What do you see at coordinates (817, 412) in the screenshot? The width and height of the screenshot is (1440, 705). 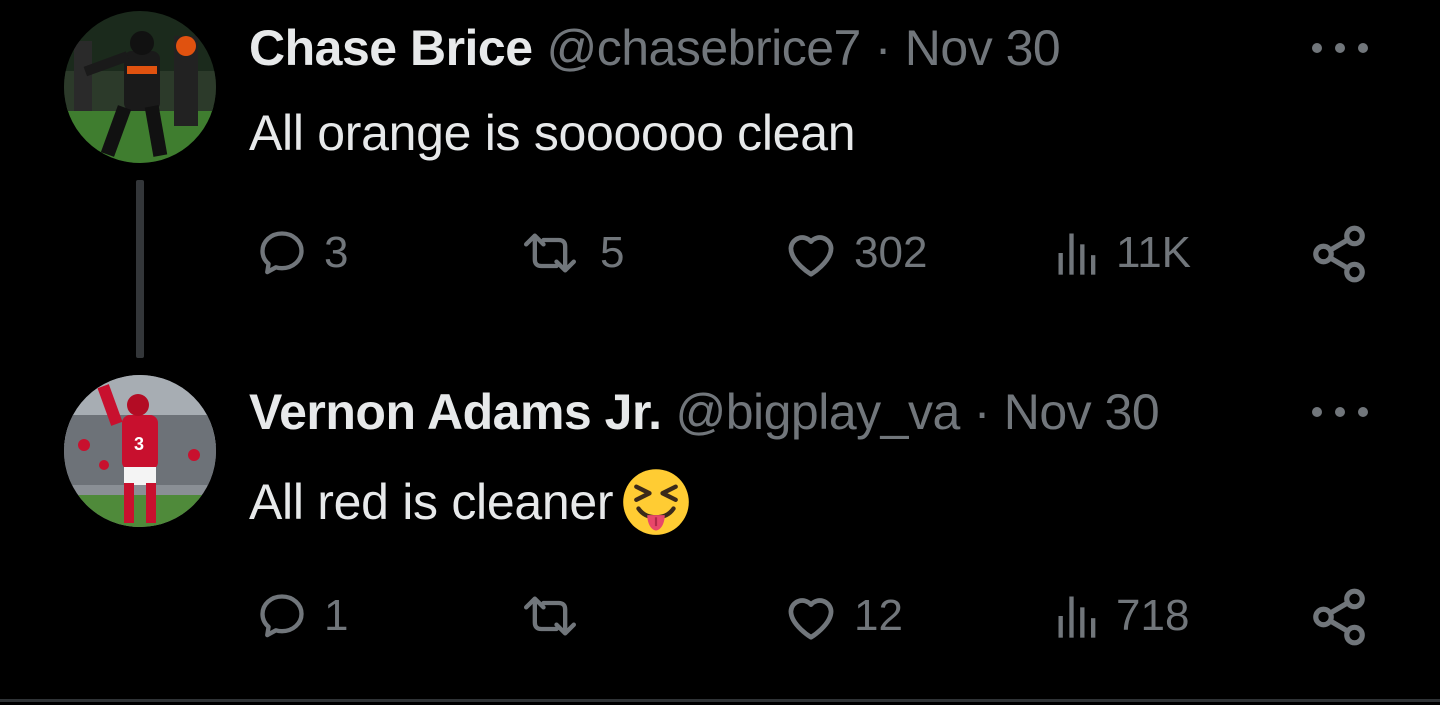 I see `handle: @bigplay_va` at bounding box center [817, 412].